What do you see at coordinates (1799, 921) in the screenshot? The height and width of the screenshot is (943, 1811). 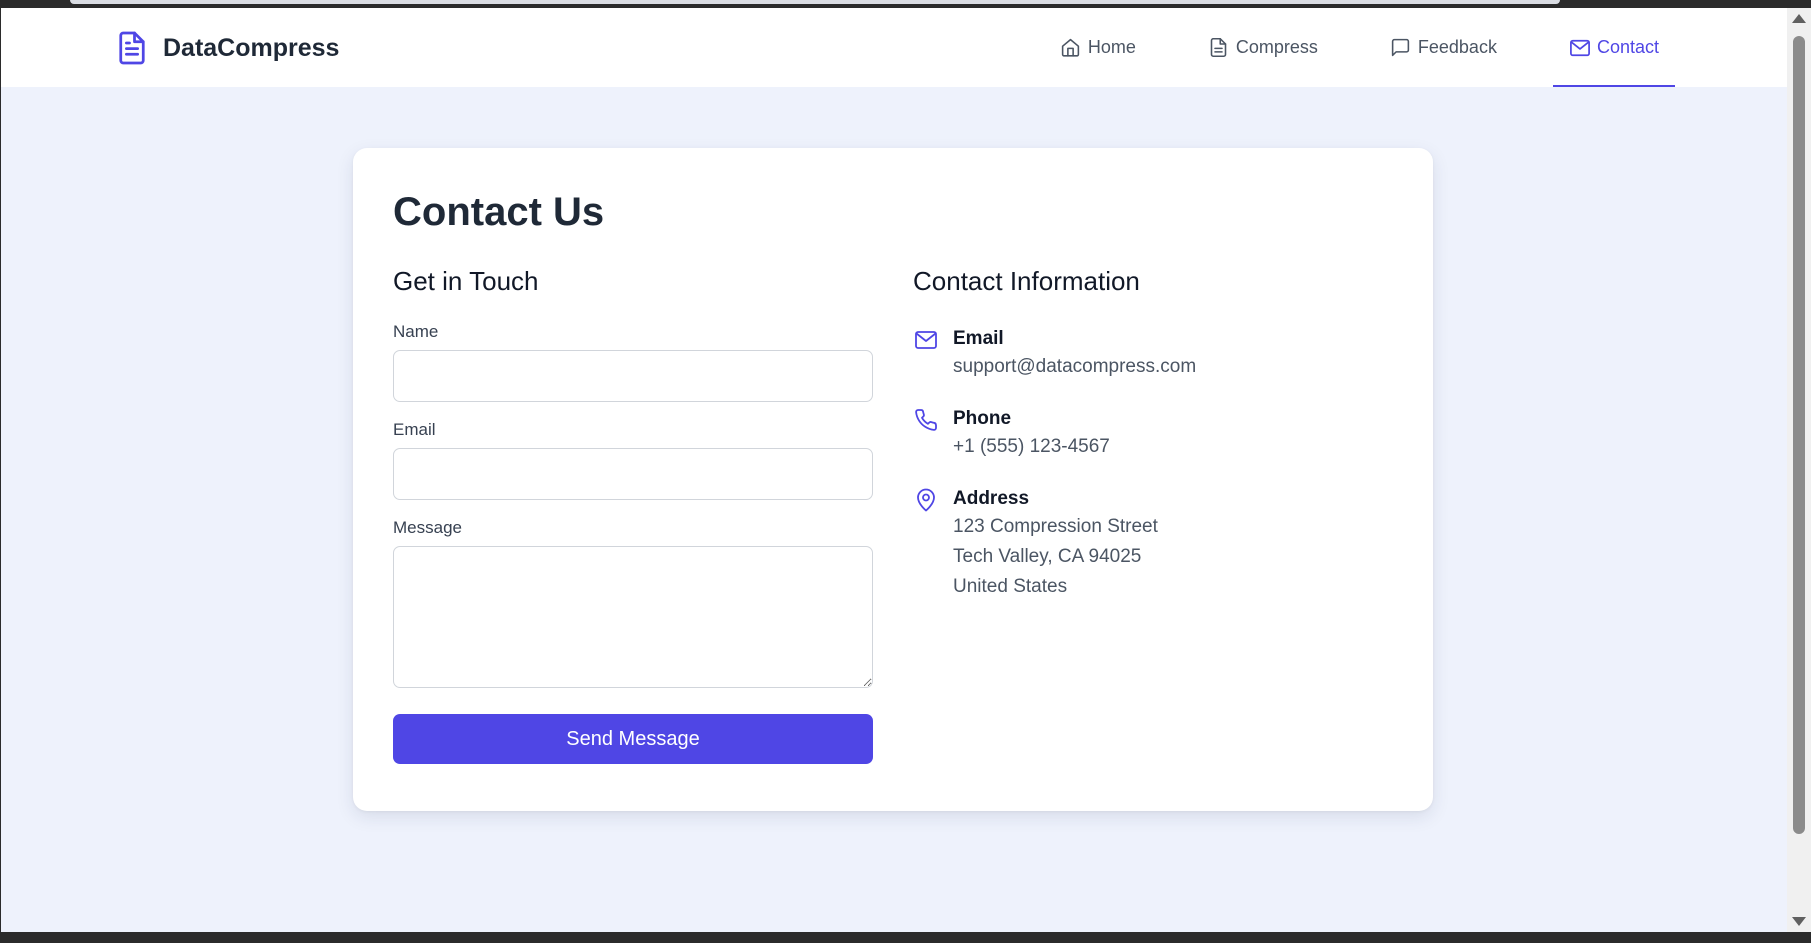 I see `scroll-down-arrow-icon` at bounding box center [1799, 921].